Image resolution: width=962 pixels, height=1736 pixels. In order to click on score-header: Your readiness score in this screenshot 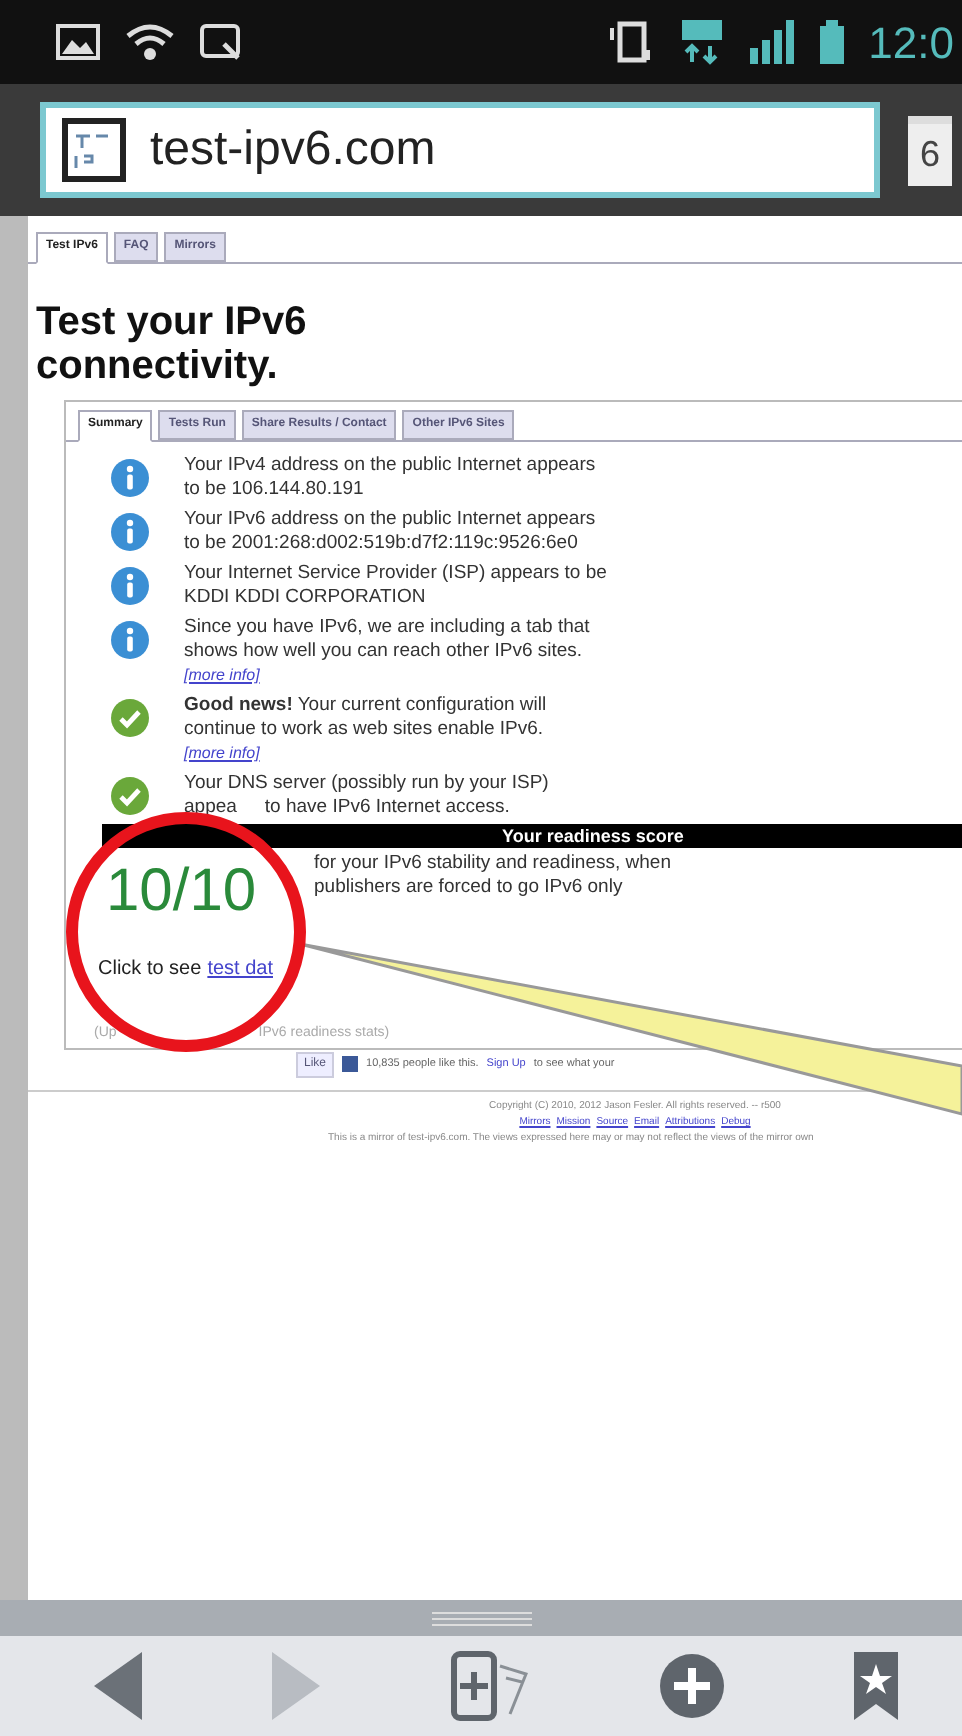, I will do `click(532, 836)`.